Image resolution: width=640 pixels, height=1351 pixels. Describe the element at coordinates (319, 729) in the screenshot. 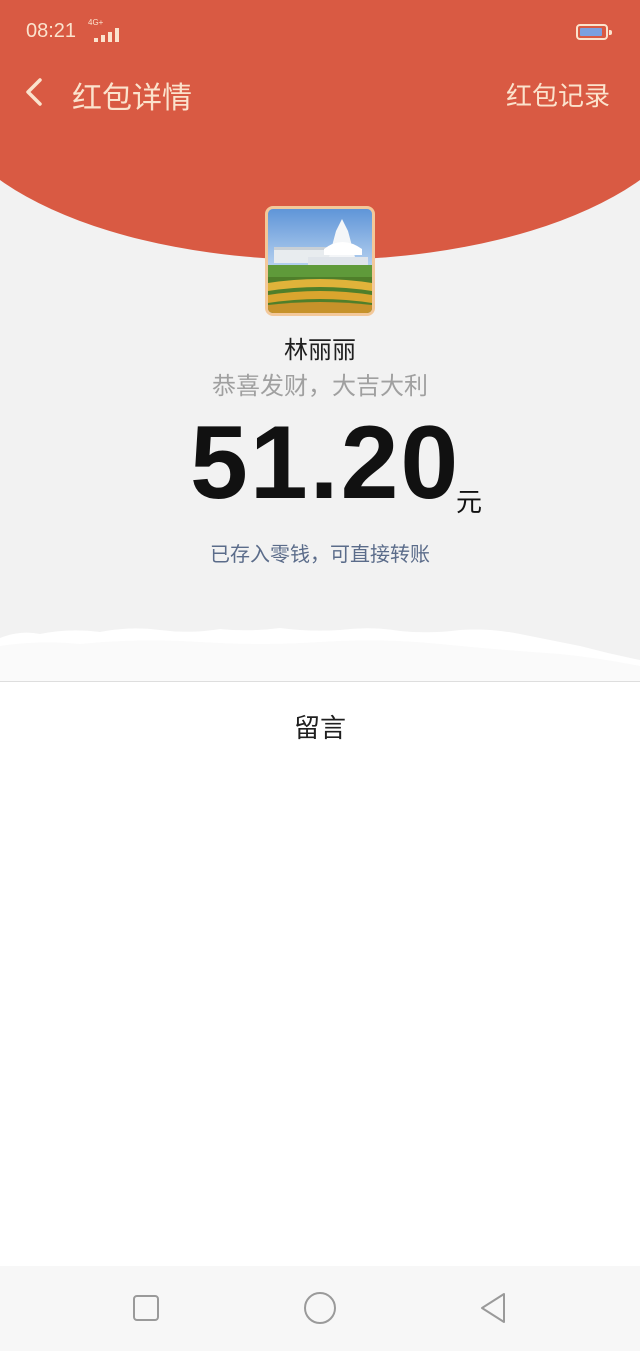

I see `message-section-label: 留言` at that location.